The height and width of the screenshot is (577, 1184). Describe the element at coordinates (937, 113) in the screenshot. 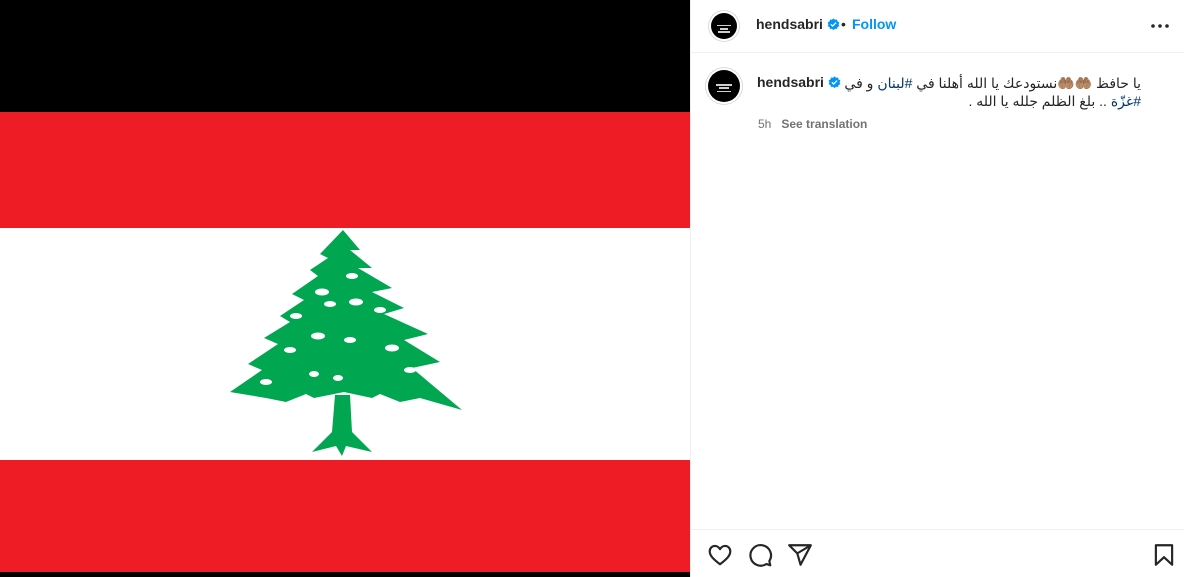

I see `caption-block` at that location.